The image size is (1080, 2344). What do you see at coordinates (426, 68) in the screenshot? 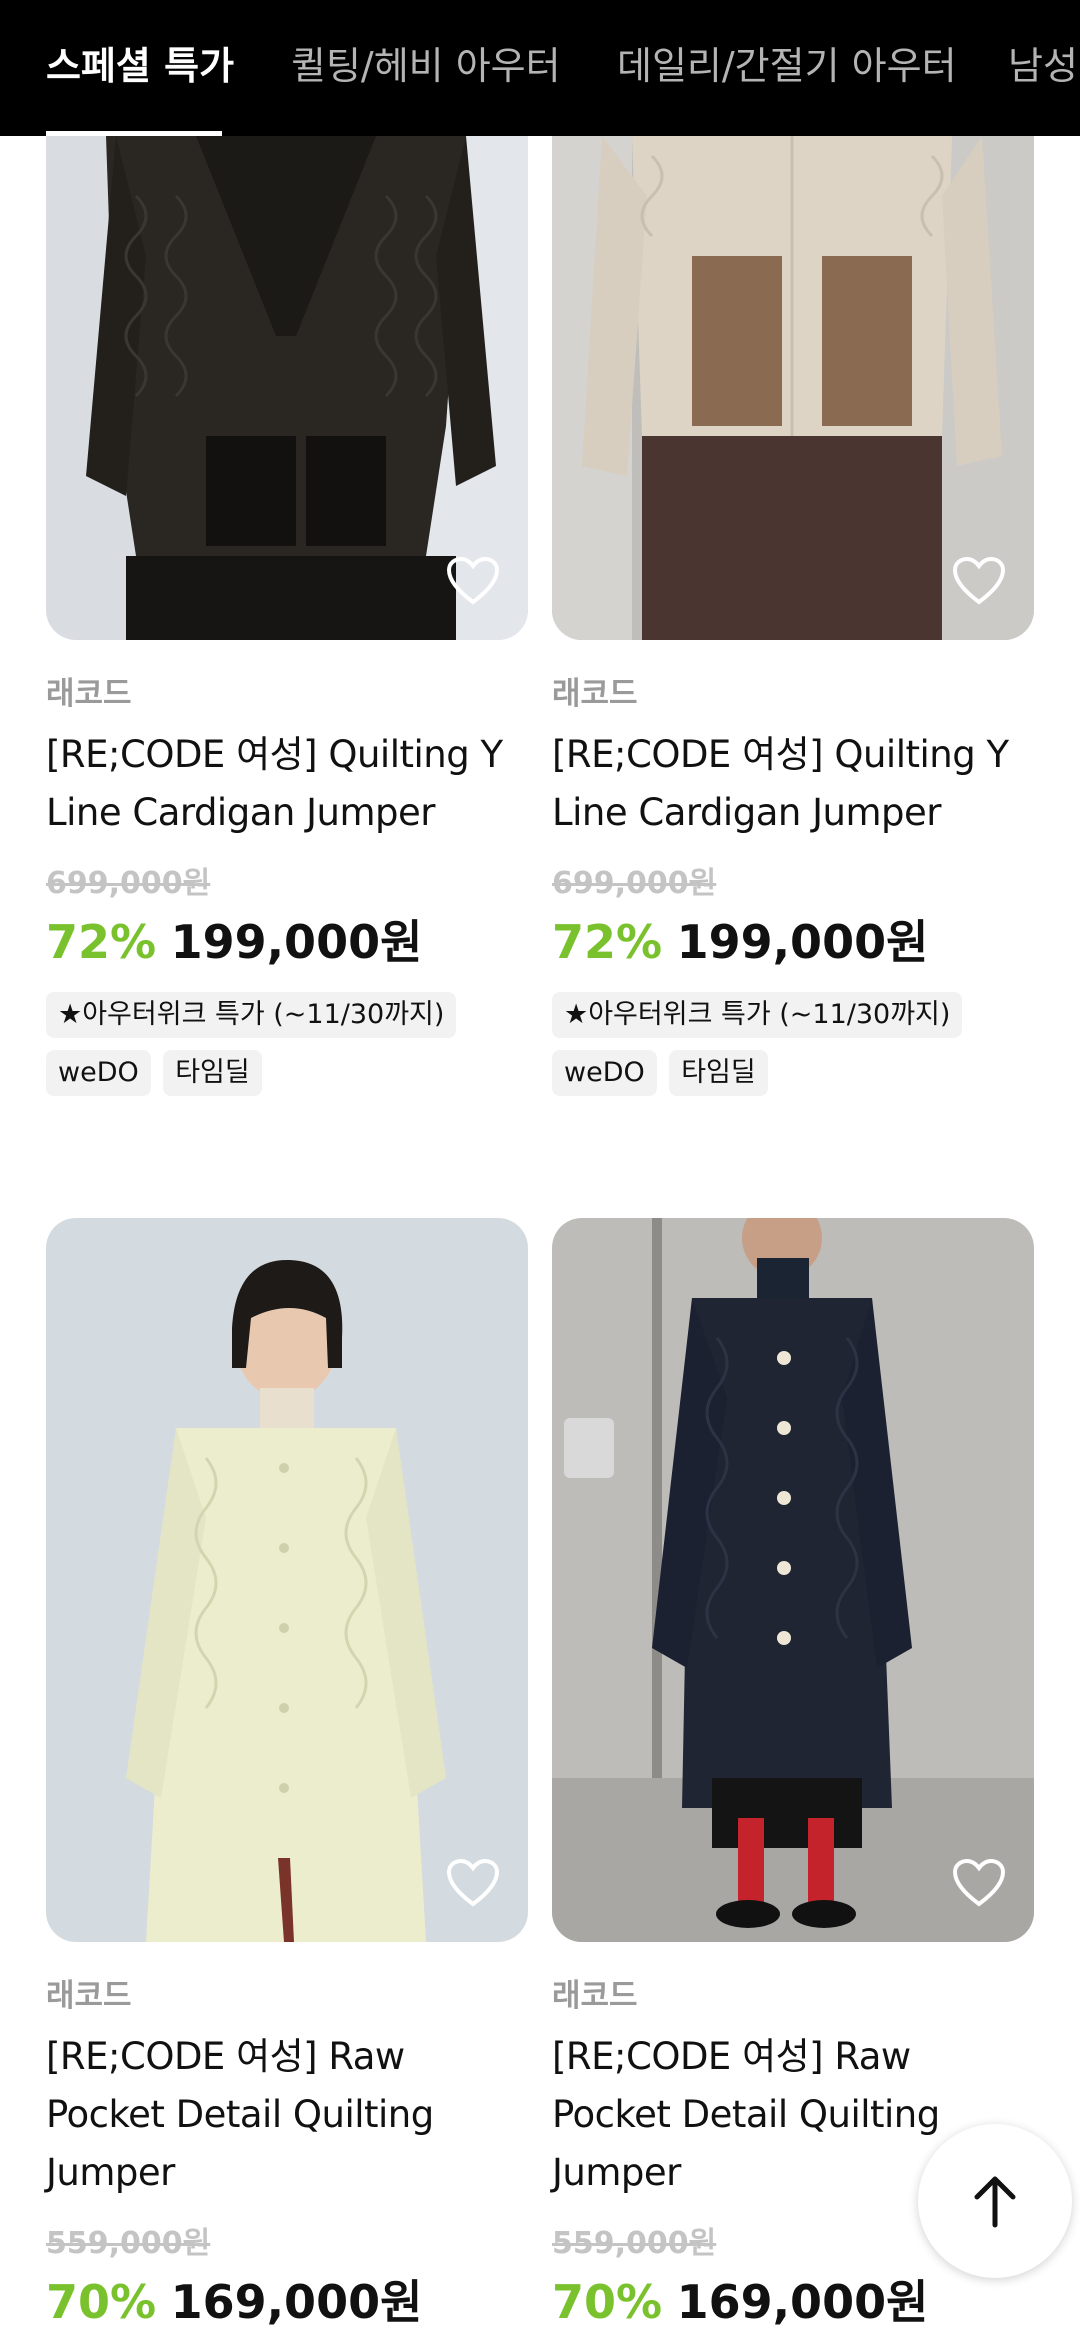
I see `tab-quilting-heavy-outer: 퀼팅/헤비 아우터` at bounding box center [426, 68].